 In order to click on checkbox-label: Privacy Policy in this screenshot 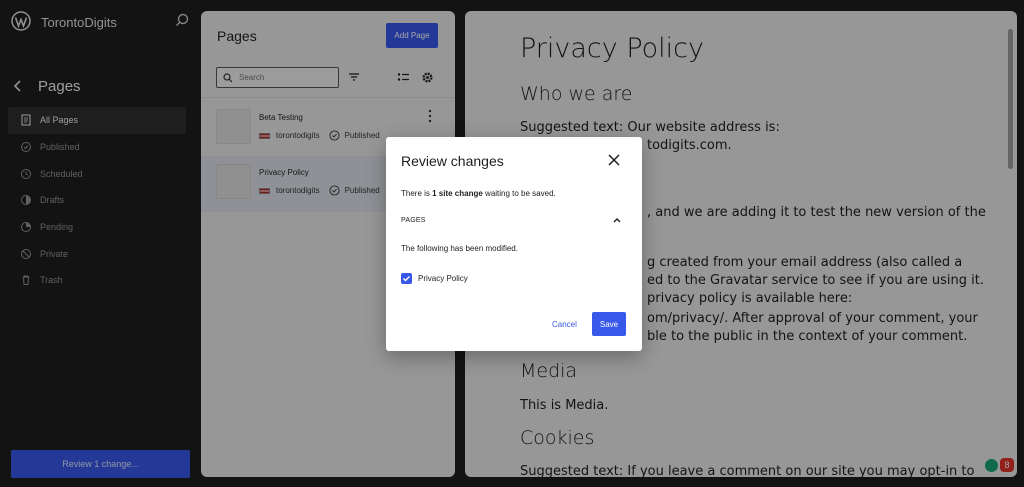, I will do `click(443, 278)`.